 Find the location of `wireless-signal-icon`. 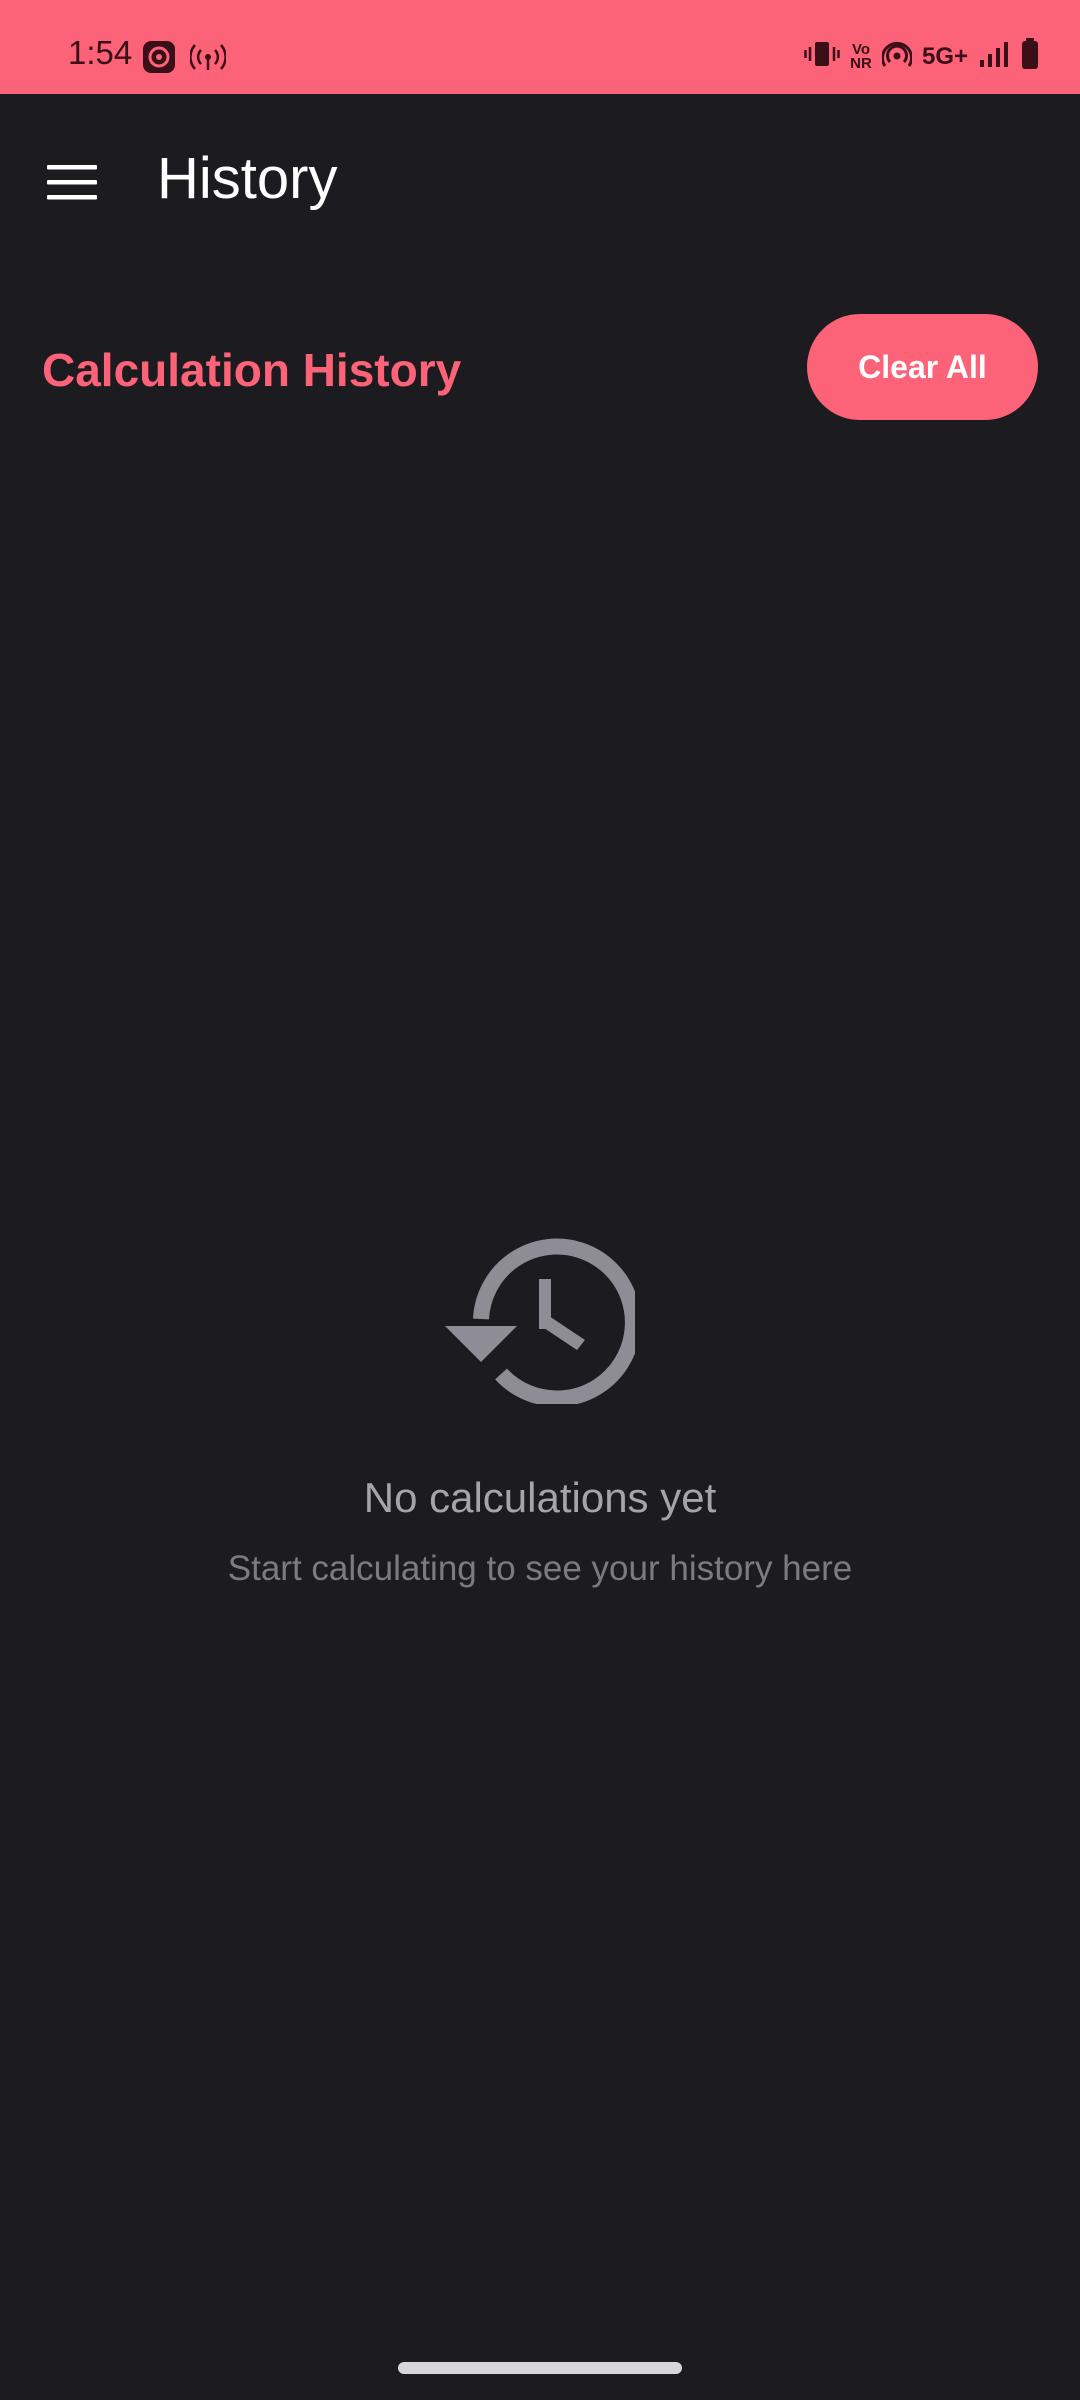

wireless-signal-icon is located at coordinates (896, 56).